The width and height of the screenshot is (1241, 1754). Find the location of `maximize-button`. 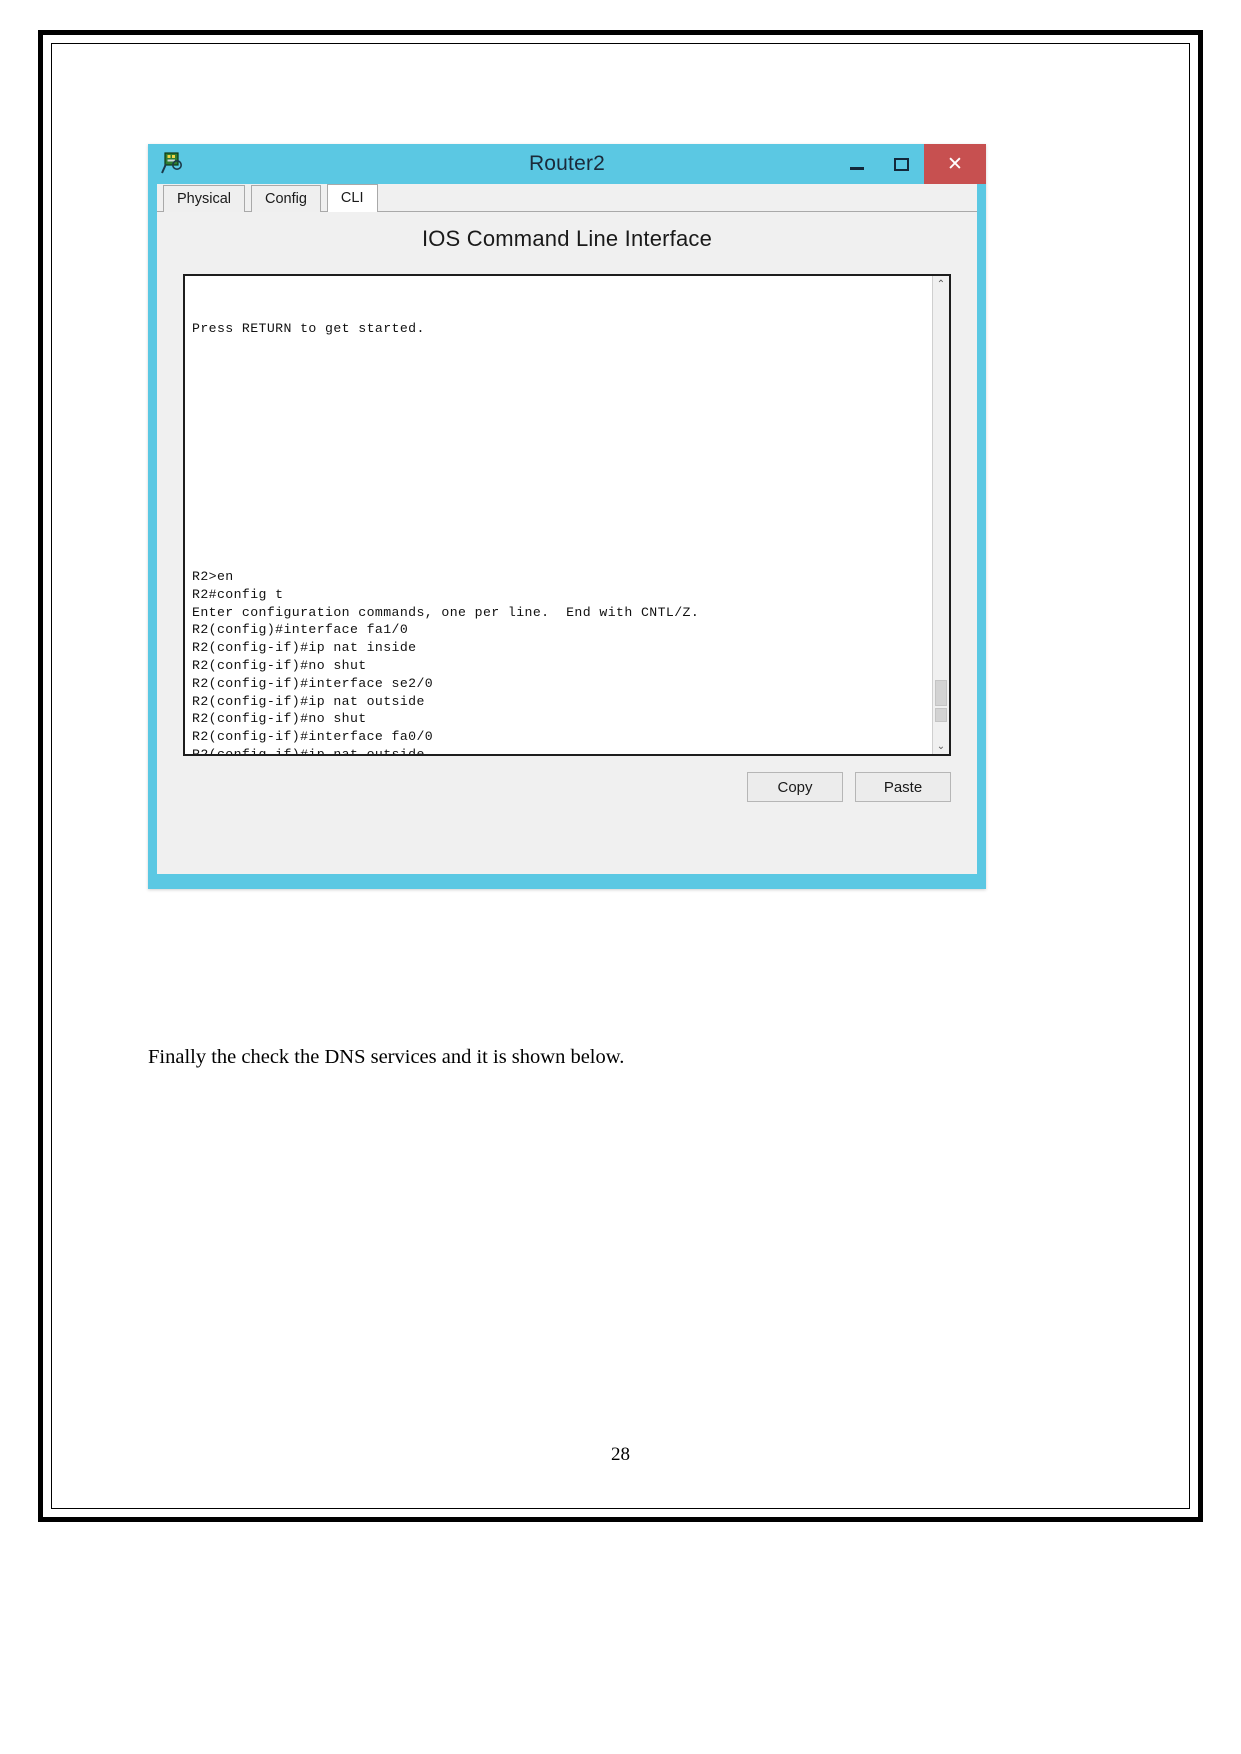

maximize-button is located at coordinates (901, 164).